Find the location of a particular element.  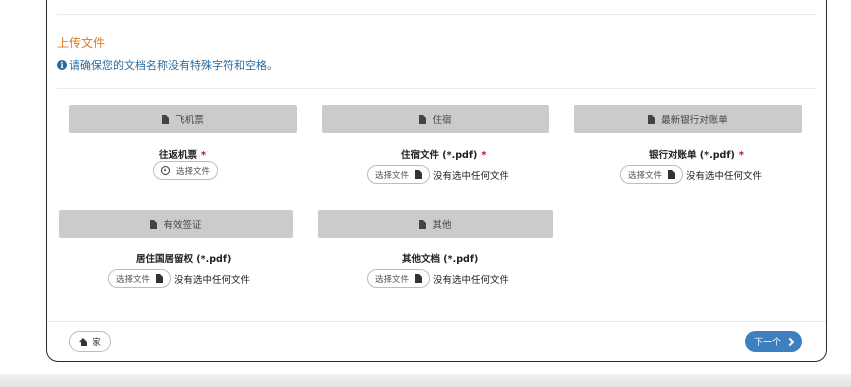

file-row-bank: 选择文件 没有选中任何文件 is located at coordinates (691, 174).